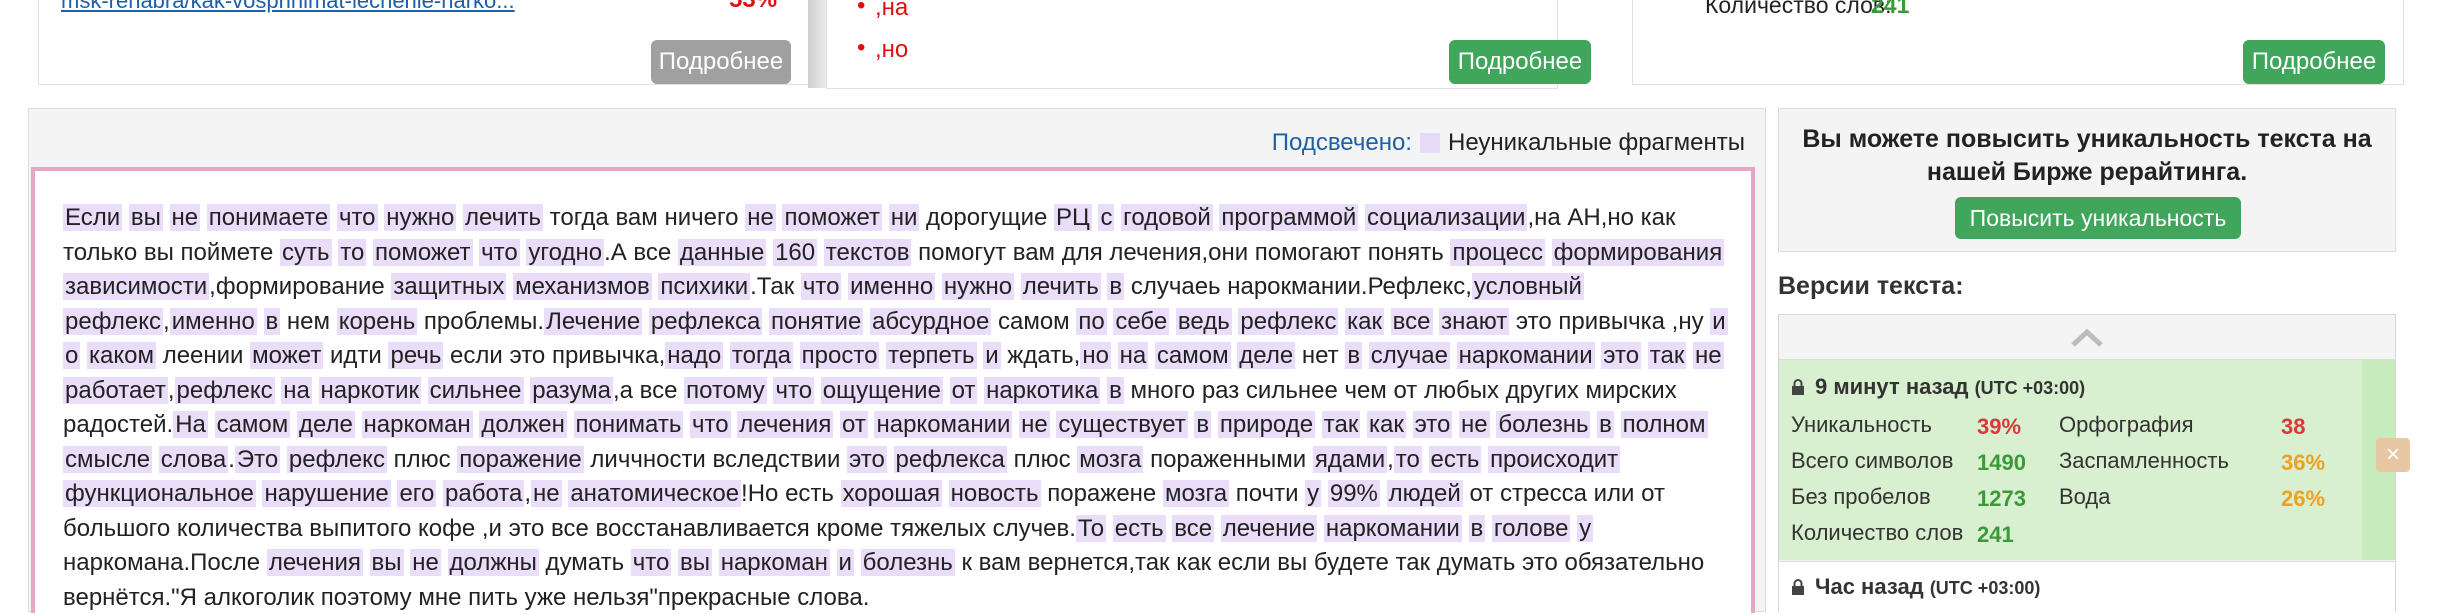 The image size is (2442, 615). What do you see at coordinates (1664, 424) in the screenshot?
I see `nonunique-fragment: полном` at bounding box center [1664, 424].